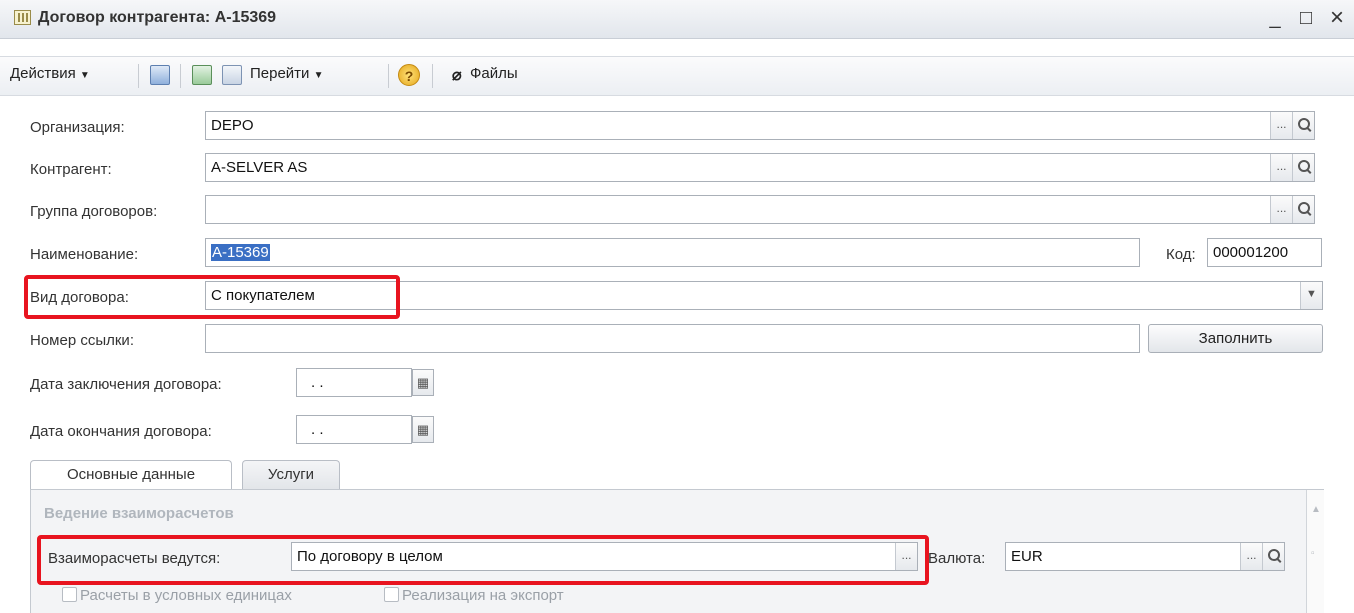 Image resolution: width=1354 pixels, height=613 pixels. What do you see at coordinates (22, 17) in the screenshot?
I see `document-icon` at bounding box center [22, 17].